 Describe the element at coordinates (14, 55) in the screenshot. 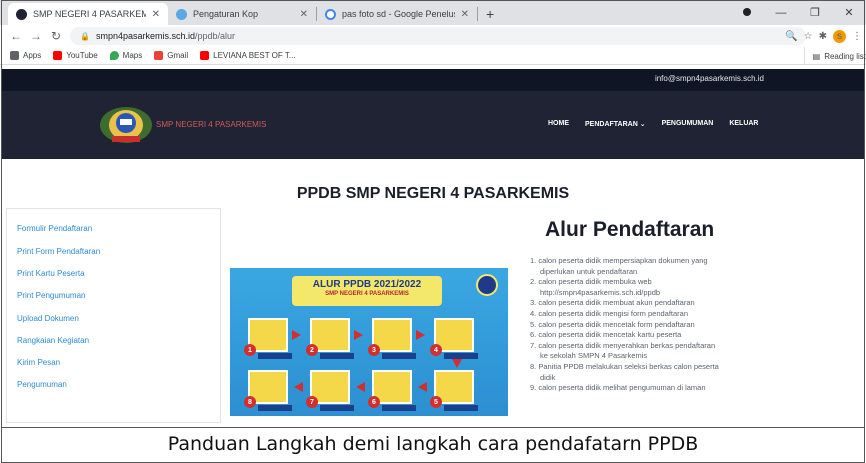

I see `apps-grid-icon` at that location.